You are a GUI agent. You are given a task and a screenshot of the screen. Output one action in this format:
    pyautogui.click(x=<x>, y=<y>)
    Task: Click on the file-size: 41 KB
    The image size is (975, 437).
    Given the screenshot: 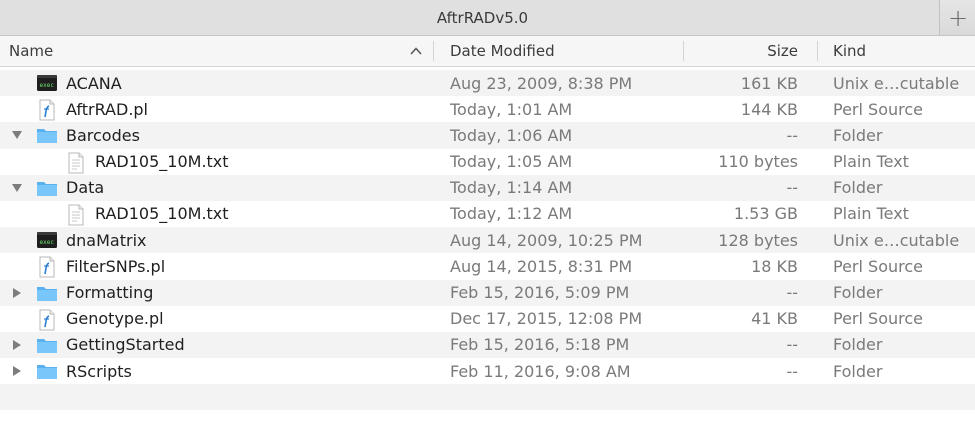 What is the action you would take?
    pyautogui.click(x=774, y=319)
    